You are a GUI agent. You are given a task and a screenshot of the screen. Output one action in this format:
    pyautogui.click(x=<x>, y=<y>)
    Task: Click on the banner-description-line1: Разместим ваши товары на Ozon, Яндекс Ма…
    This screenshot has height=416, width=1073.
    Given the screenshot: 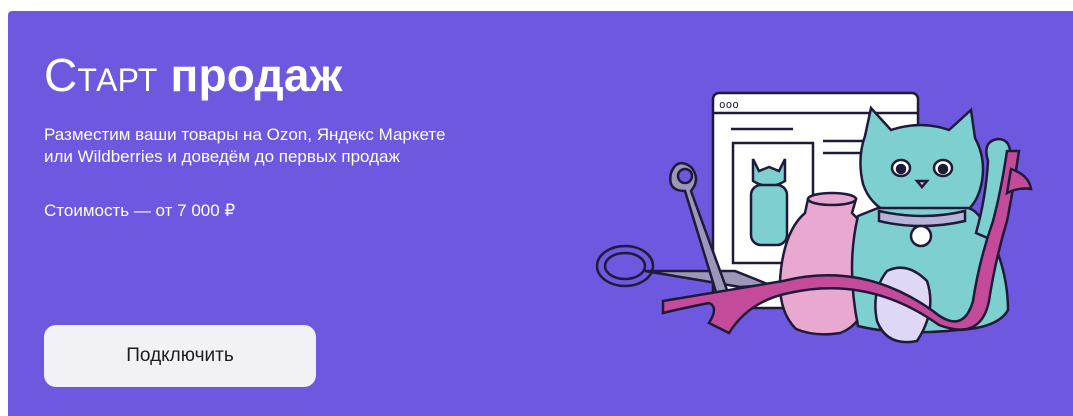 What is the action you would take?
    pyautogui.click(x=245, y=134)
    